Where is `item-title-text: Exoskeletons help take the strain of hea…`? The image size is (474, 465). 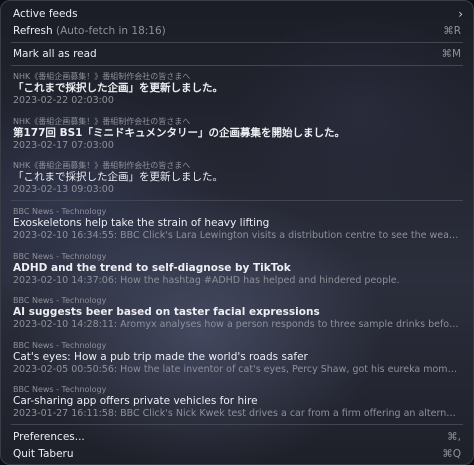
item-title-text: Exoskeletons help take the strain of hea… is located at coordinates (141, 223).